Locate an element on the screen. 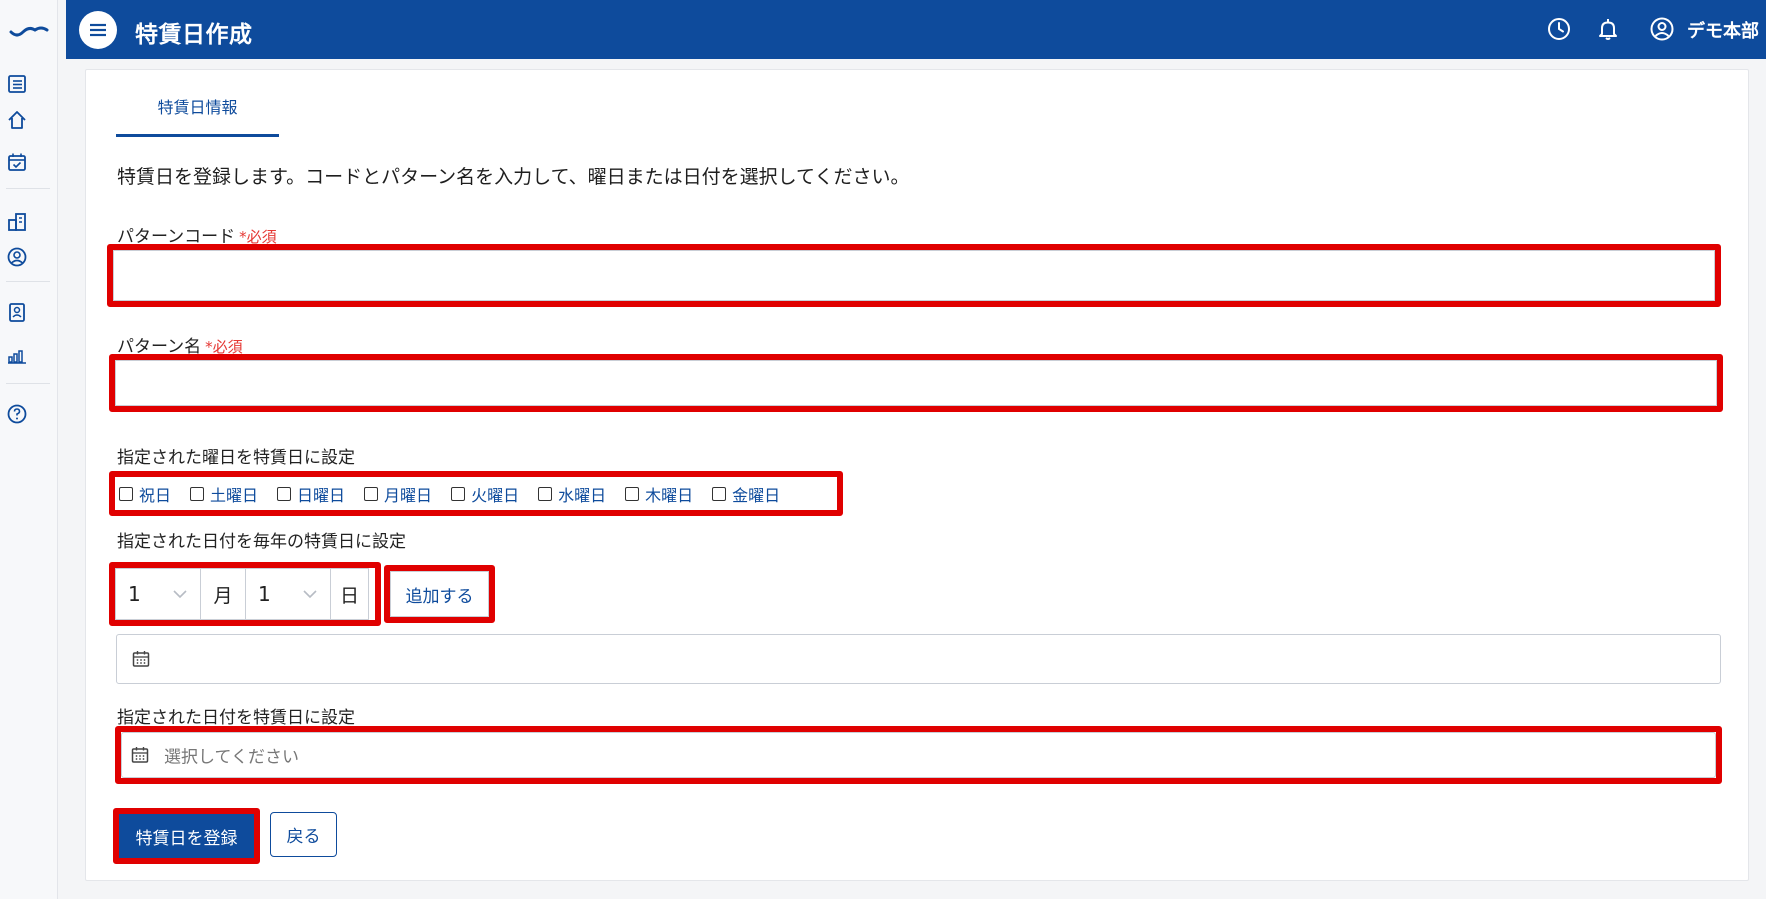 The image size is (1766, 899). pattern-name-input is located at coordinates (916, 383).